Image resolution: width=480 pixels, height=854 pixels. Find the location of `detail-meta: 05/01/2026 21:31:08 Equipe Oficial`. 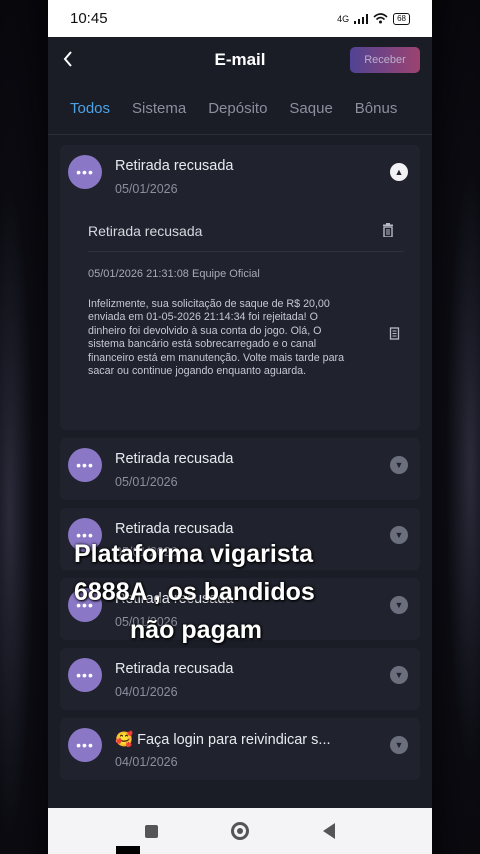

detail-meta: 05/01/2026 21:31:08 Equipe Oficial is located at coordinates (174, 274).